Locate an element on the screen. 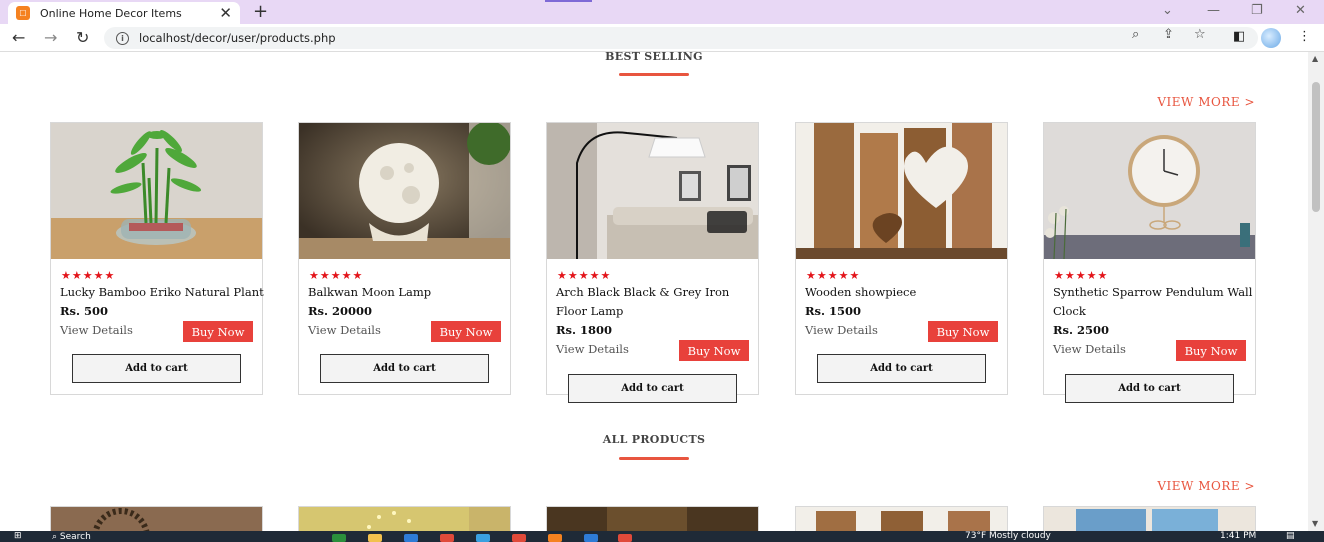 The width and height of the screenshot is (1324, 542). windows-start-icon: ⊞ is located at coordinates (18, 536).